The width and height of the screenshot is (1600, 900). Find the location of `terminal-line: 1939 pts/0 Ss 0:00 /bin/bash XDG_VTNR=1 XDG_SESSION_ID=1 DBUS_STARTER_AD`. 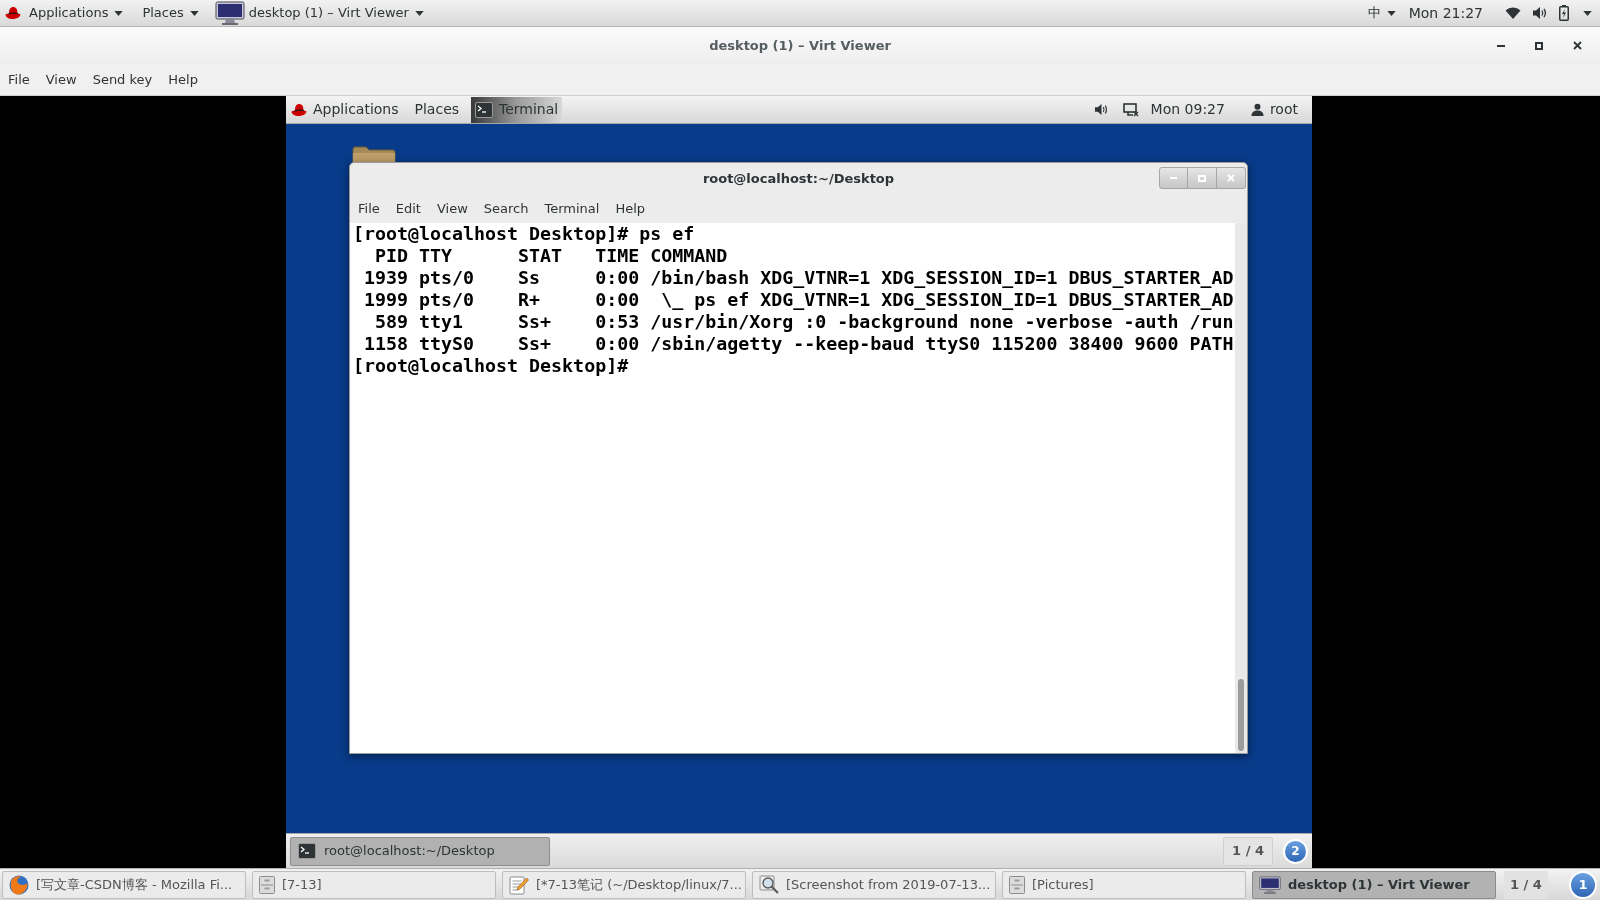

terminal-line: 1939 pts/0 Ss 0:00 /bin/bash XDG_VTNR=1 XDG_SESSION_ID=1 DBUS_STARTER_AD is located at coordinates (799, 278).